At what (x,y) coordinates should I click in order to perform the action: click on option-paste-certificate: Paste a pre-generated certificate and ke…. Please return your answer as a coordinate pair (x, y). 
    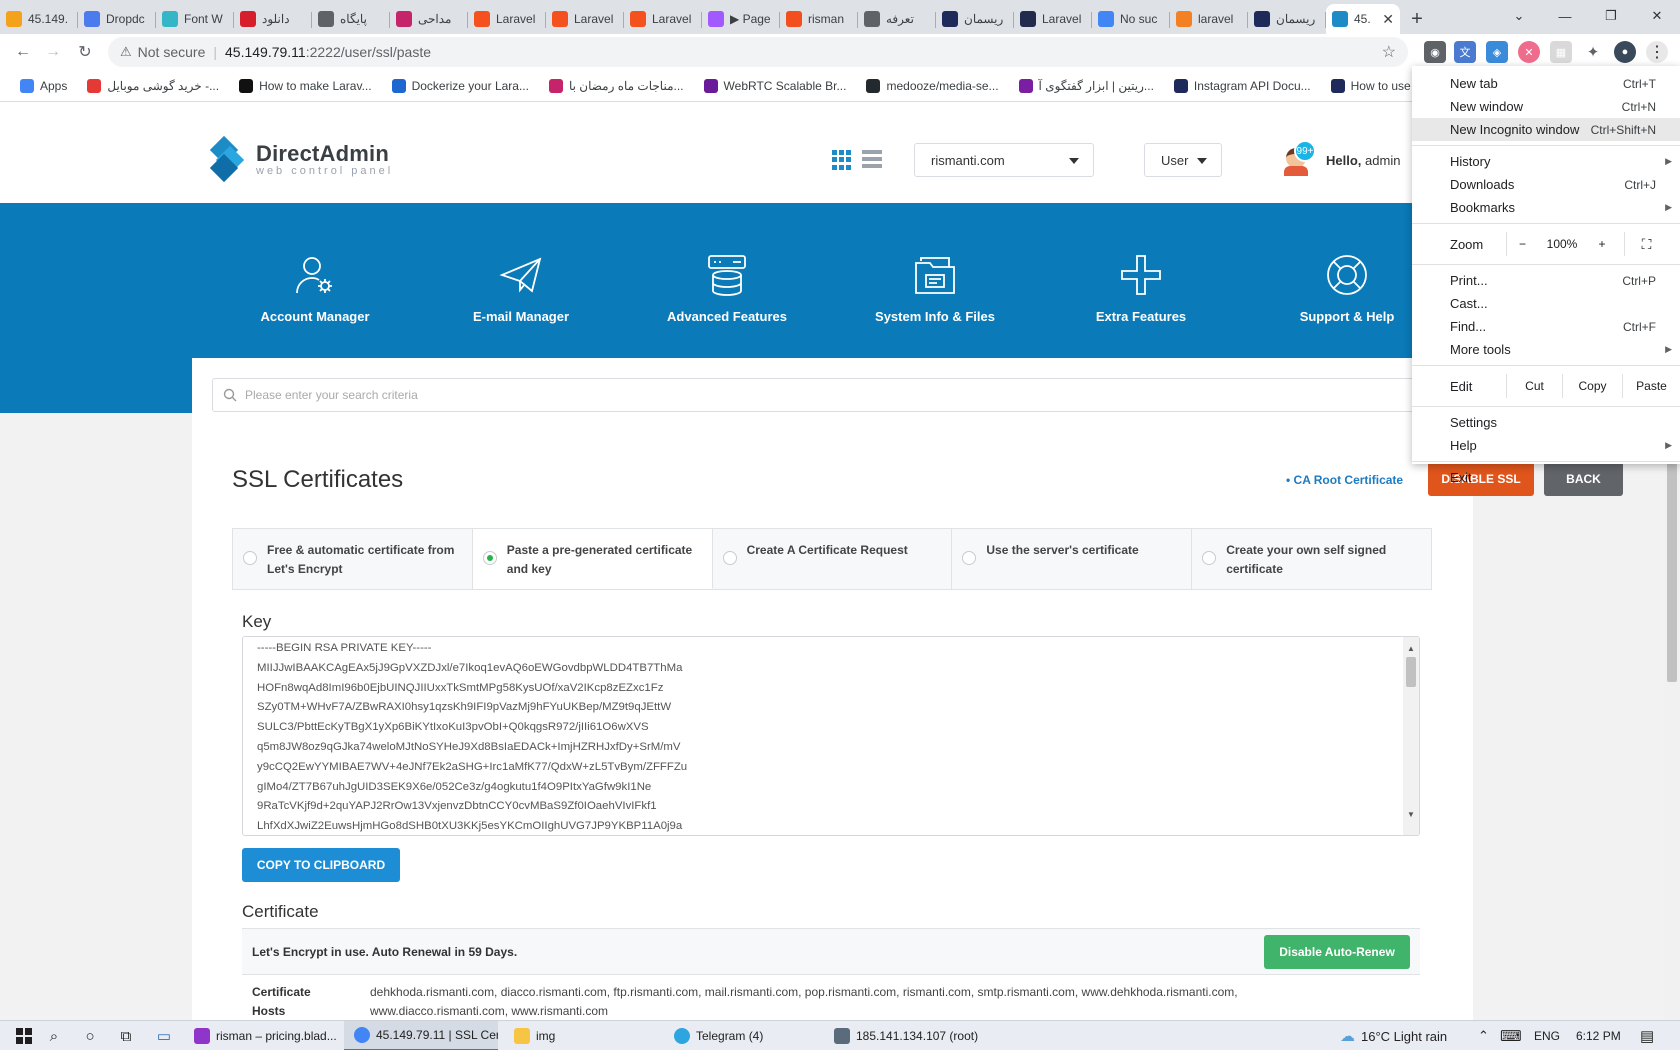
    Looking at the image, I should click on (592, 559).